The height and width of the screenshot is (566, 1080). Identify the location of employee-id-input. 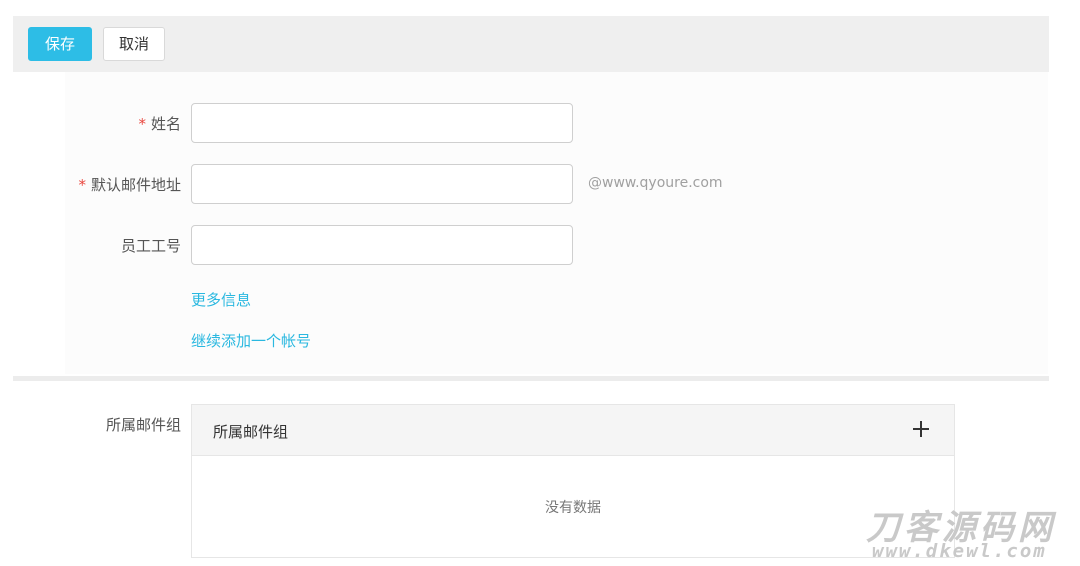
(382, 245).